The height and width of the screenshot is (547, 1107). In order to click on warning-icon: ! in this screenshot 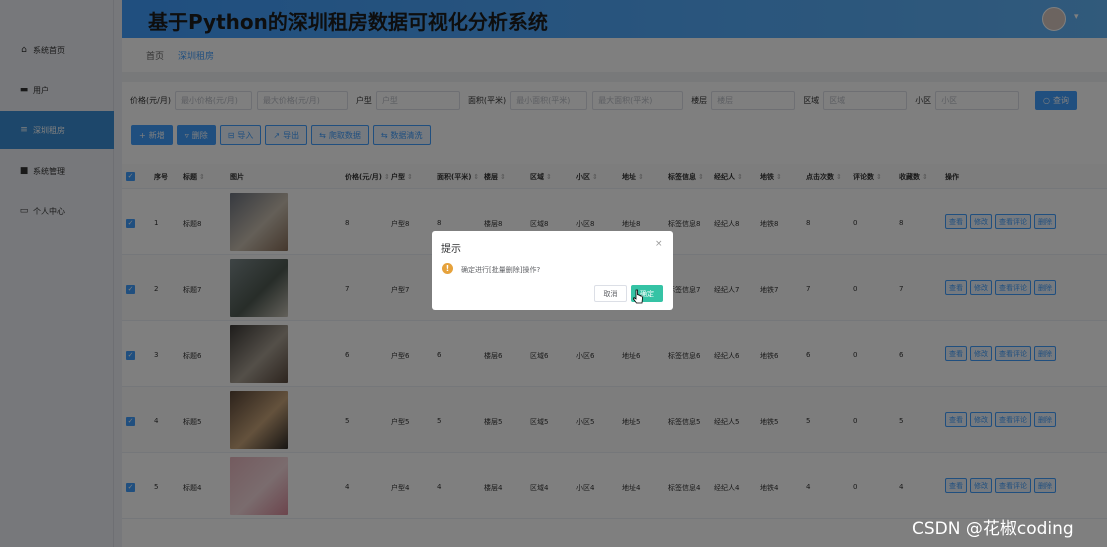, I will do `click(447, 268)`.